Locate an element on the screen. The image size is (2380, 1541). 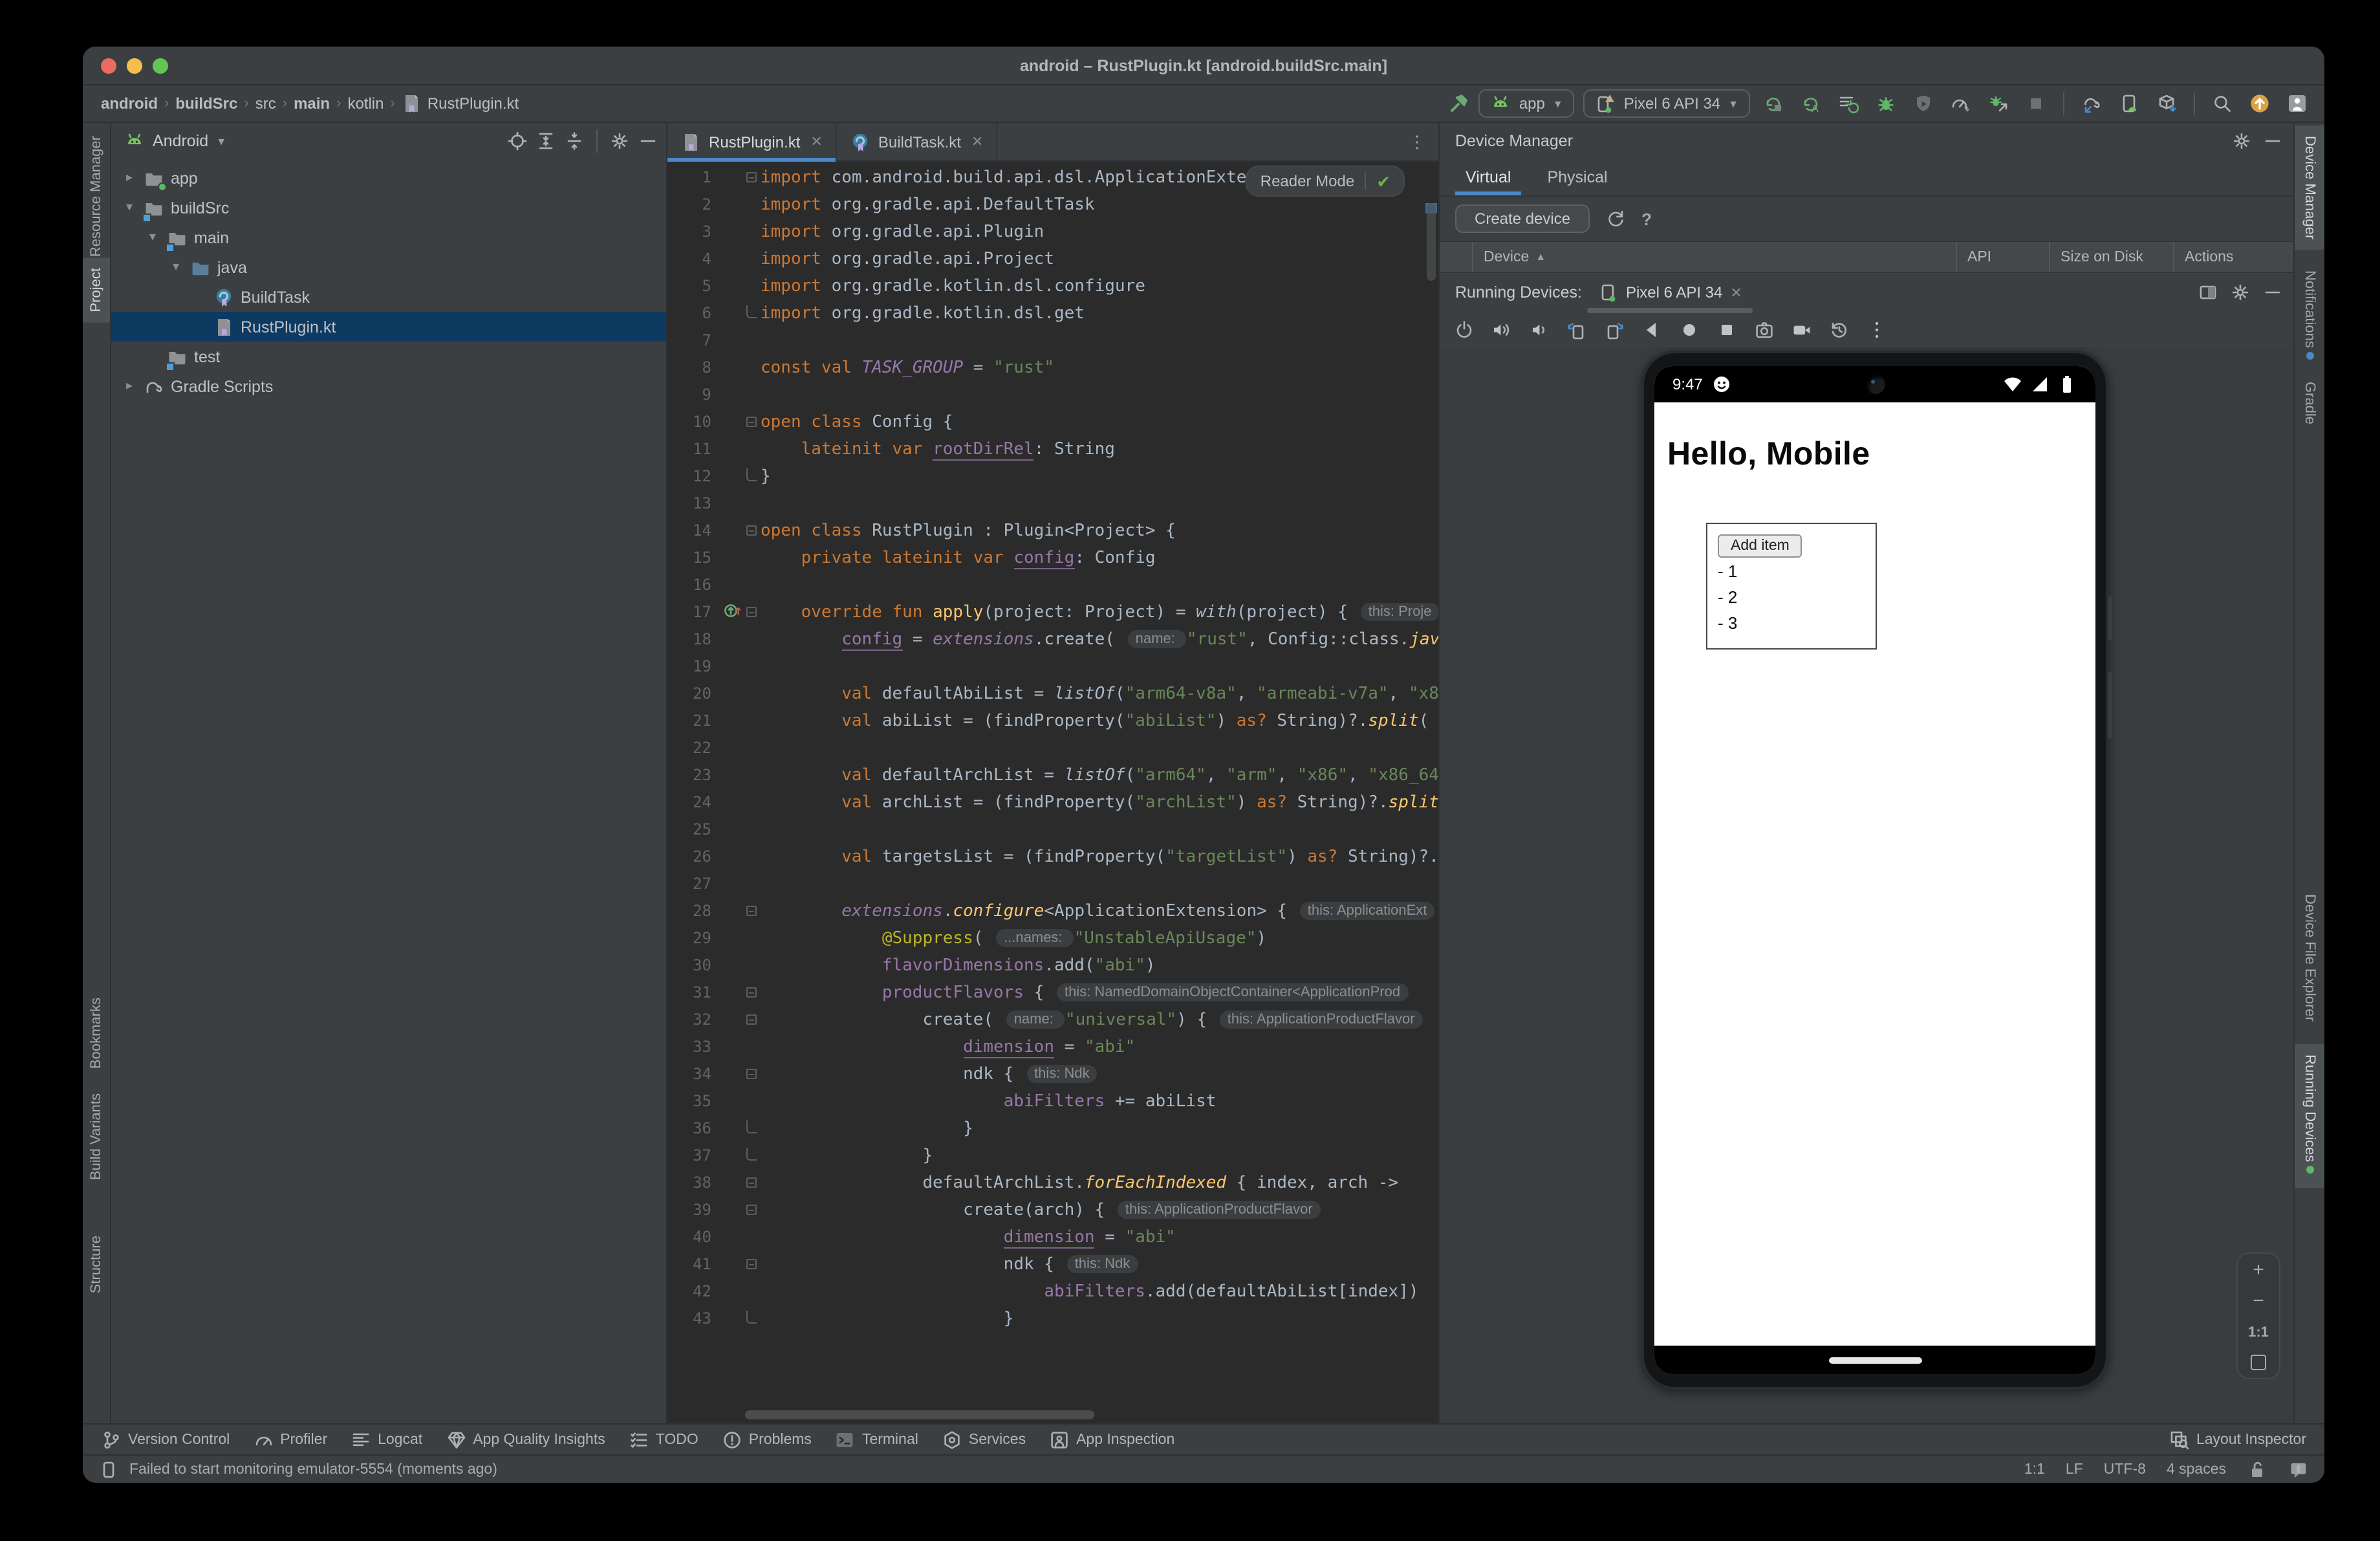
apply-changes-icon is located at coordinates (1773, 103).